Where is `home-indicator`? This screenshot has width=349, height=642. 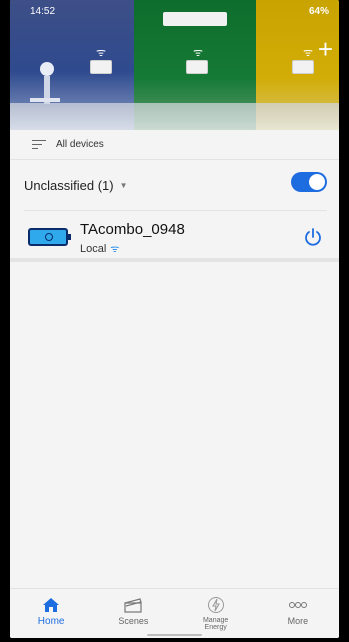
home-indicator is located at coordinates (174, 635).